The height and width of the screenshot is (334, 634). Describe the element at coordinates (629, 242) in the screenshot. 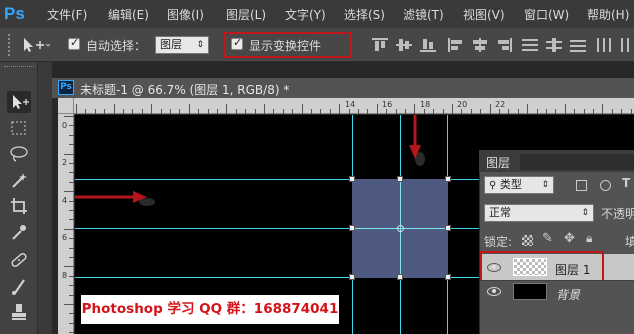

I see `fill-label: 填` at that location.